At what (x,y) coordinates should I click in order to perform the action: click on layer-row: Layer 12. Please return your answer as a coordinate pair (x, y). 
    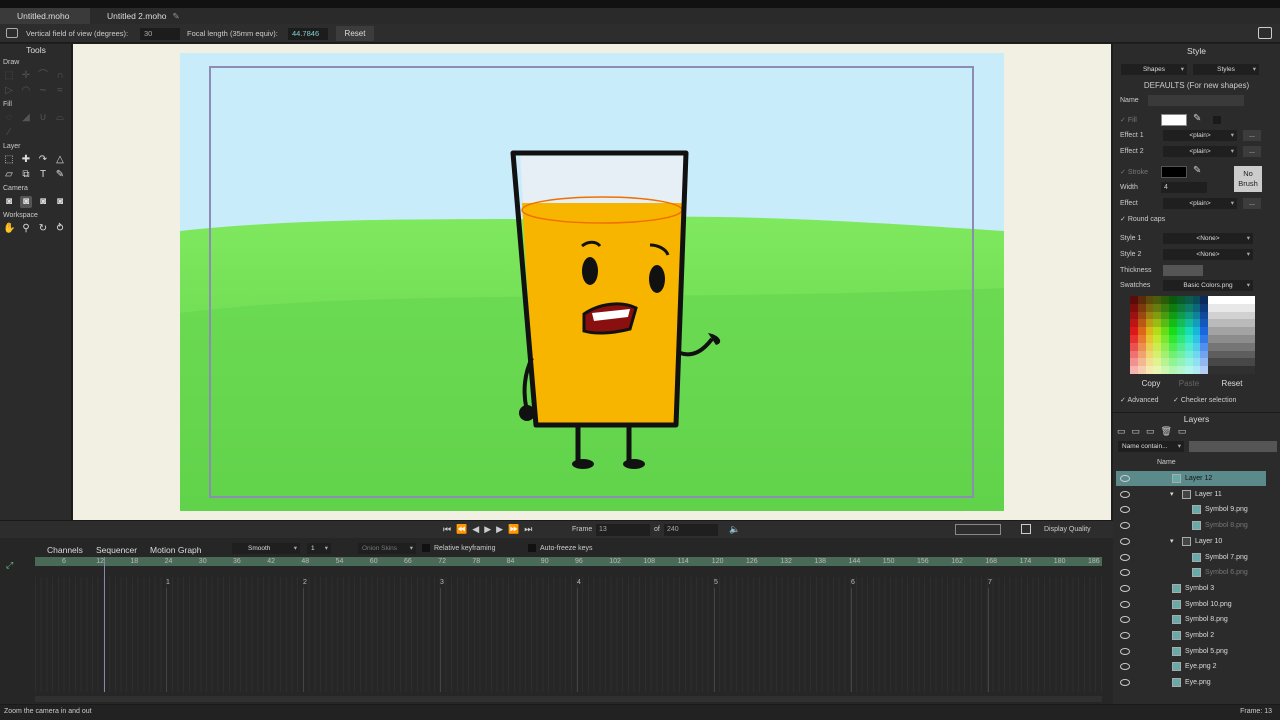
    Looking at the image, I should click on (1191, 478).